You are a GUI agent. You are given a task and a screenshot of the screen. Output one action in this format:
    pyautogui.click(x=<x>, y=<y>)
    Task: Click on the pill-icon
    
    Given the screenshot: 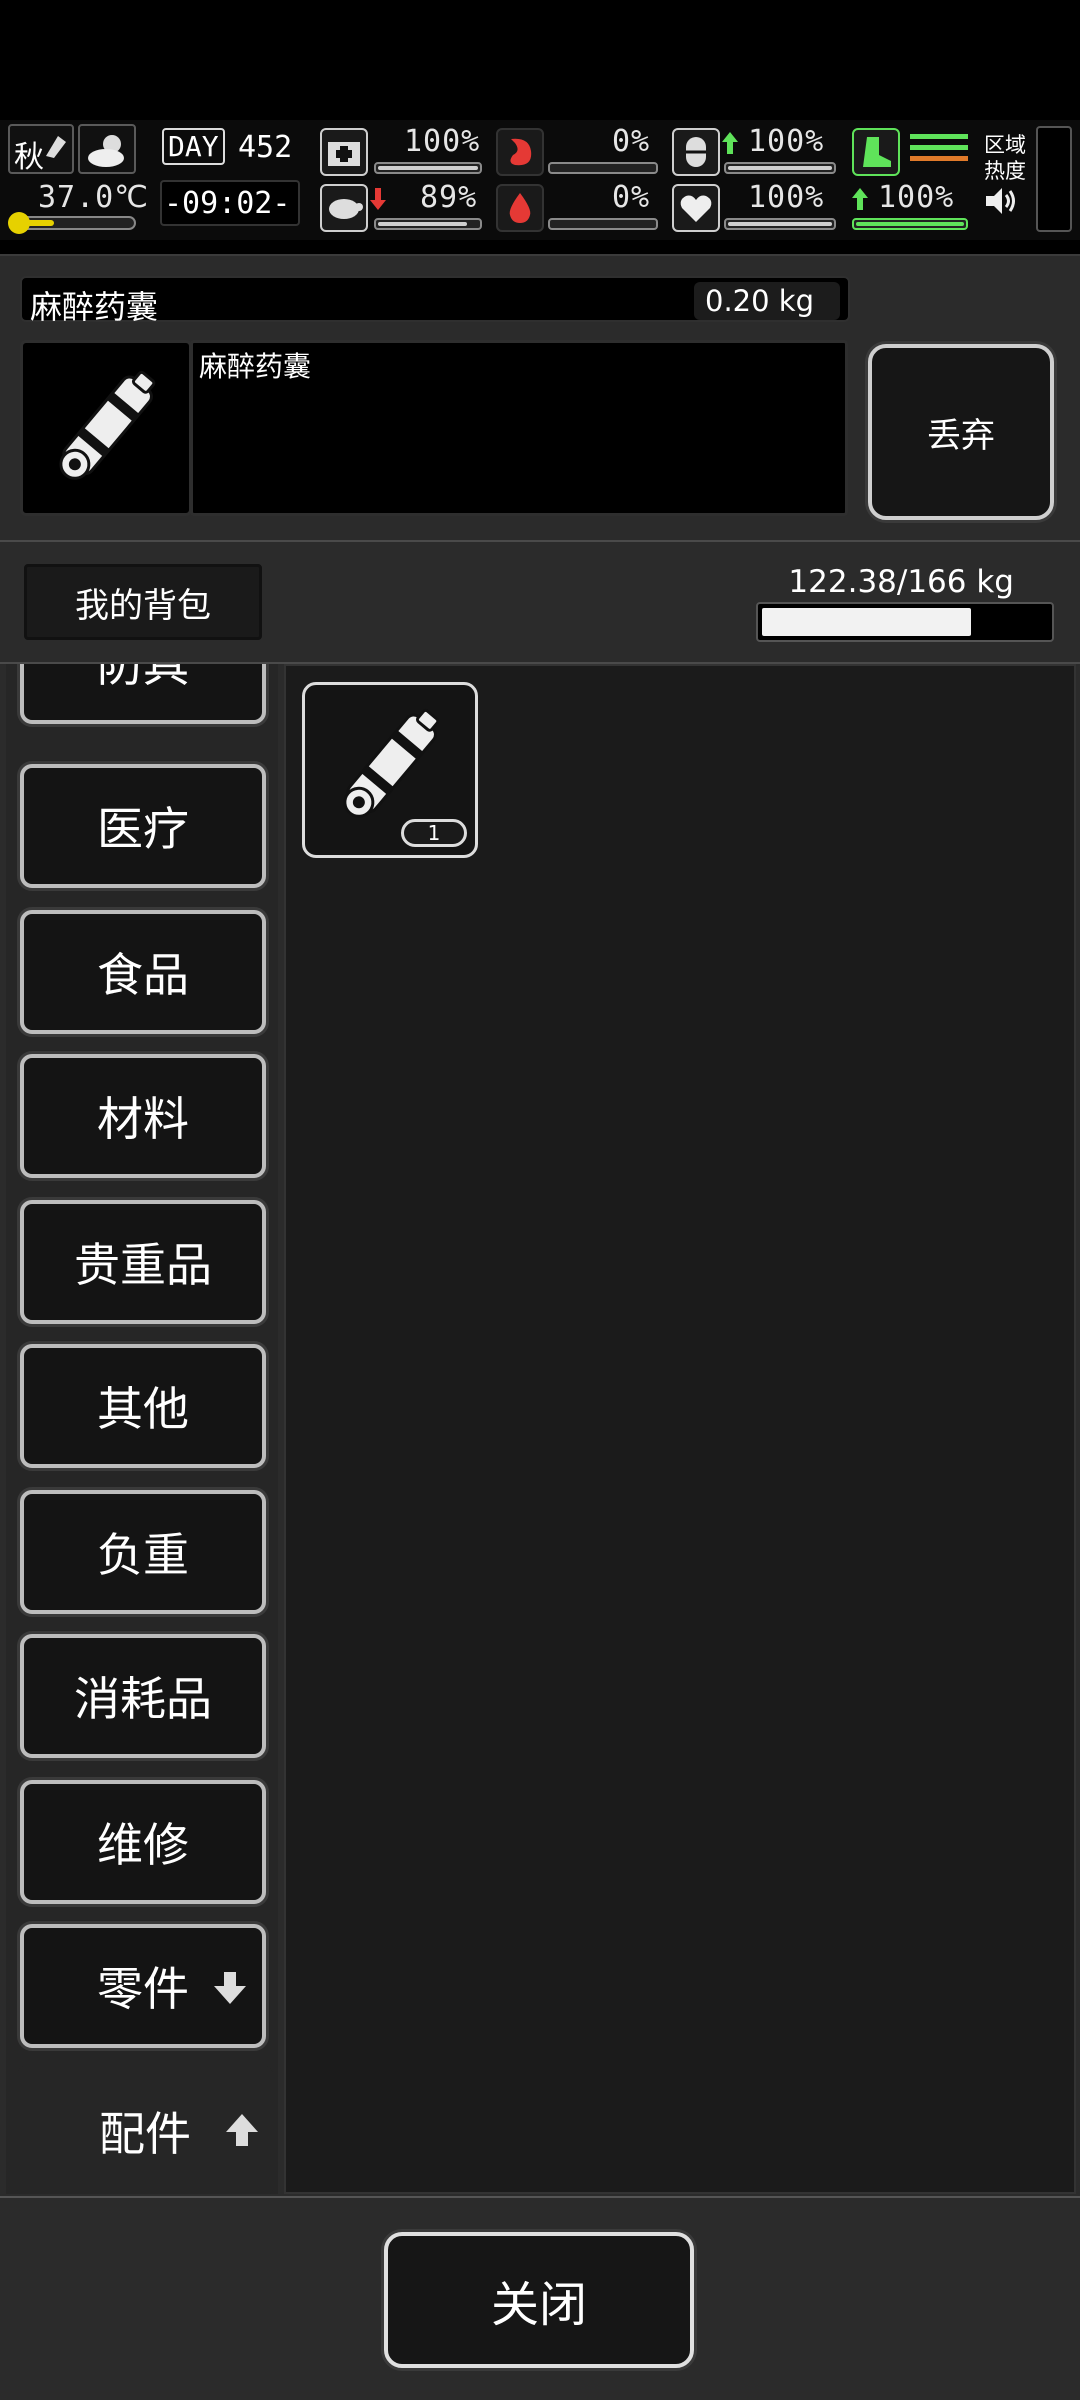 What is the action you would take?
    pyautogui.click(x=696, y=152)
    